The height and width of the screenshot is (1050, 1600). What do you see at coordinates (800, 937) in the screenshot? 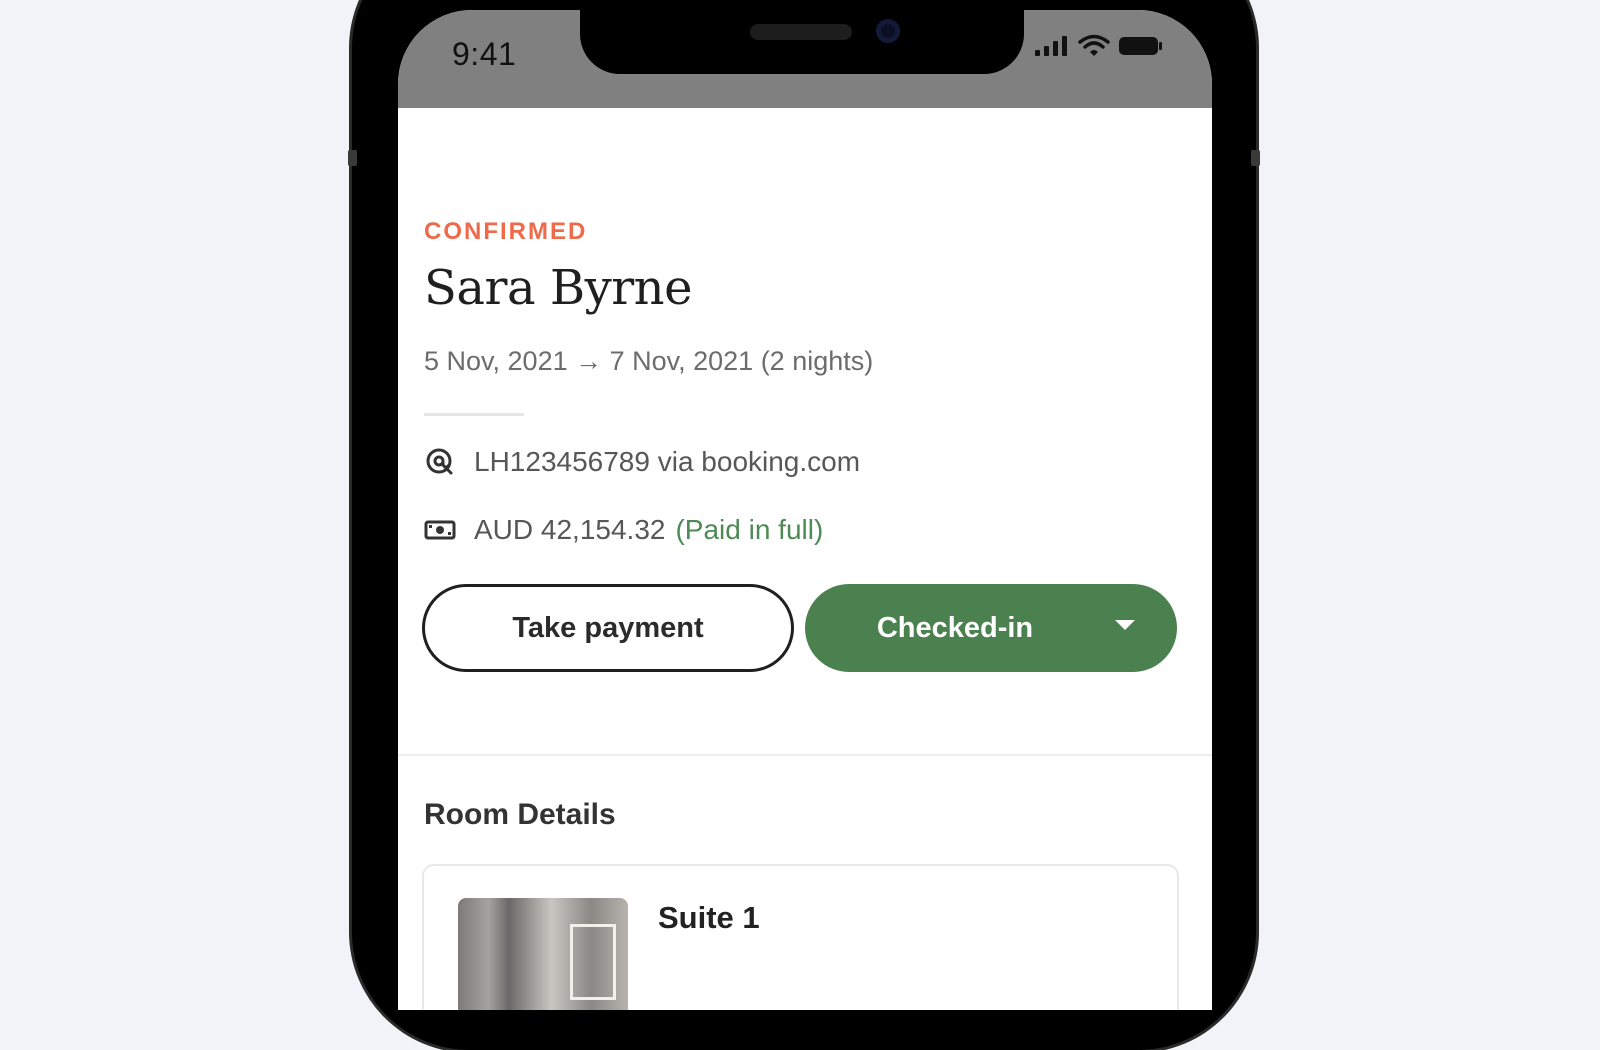
I see `room-card: Suite 1` at bounding box center [800, 937].